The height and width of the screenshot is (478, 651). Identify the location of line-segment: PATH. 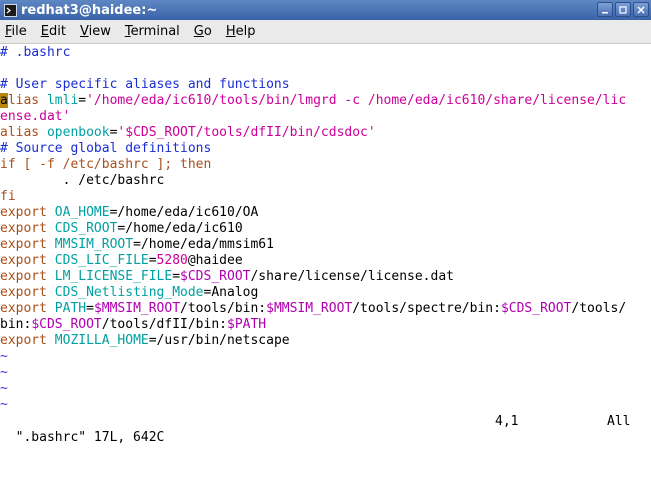
(70, 308).